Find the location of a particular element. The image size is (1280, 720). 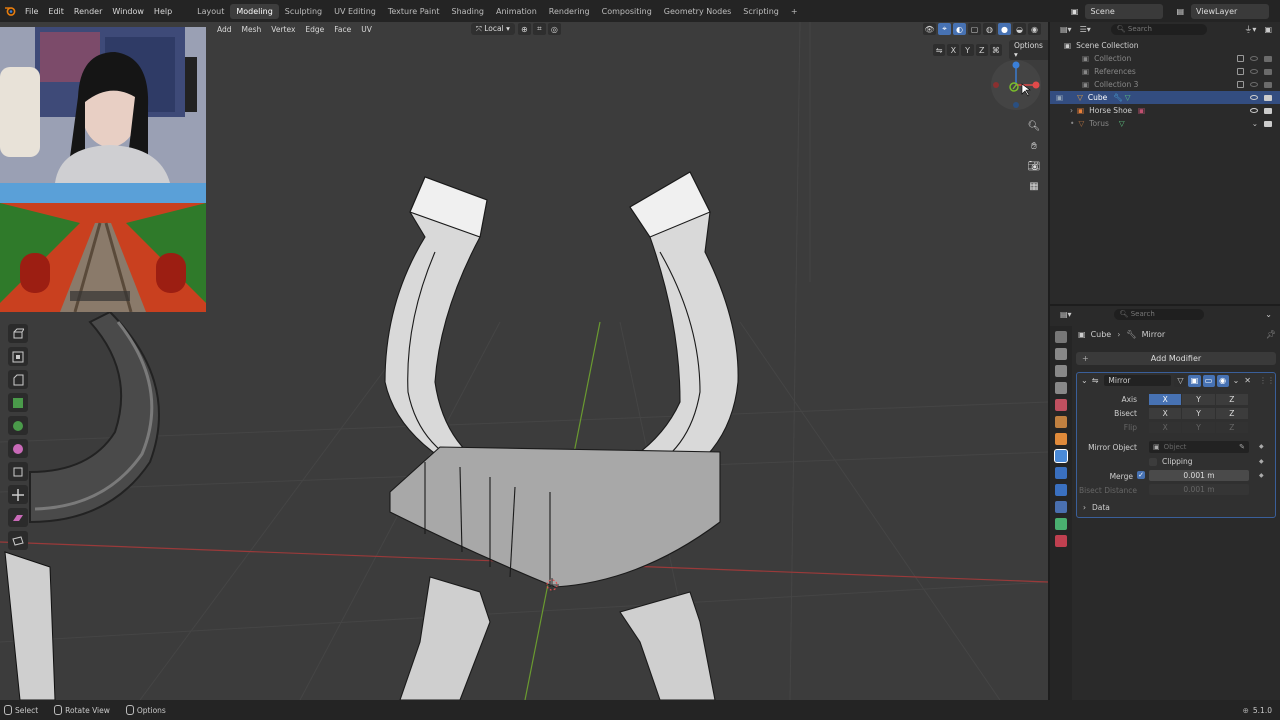

tab-geometry-nodes: Geometry Nodes is located at coordinates (697, 11).